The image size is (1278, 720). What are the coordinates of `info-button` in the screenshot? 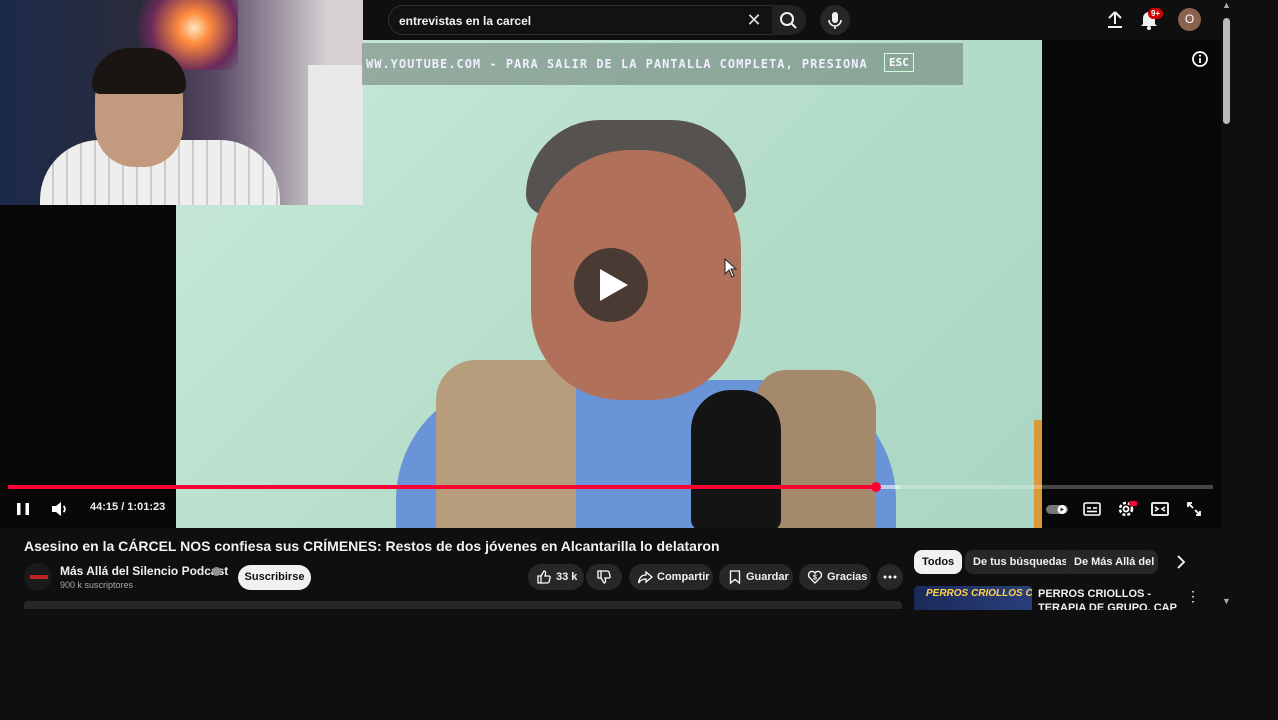 It's located at (1200, 59).